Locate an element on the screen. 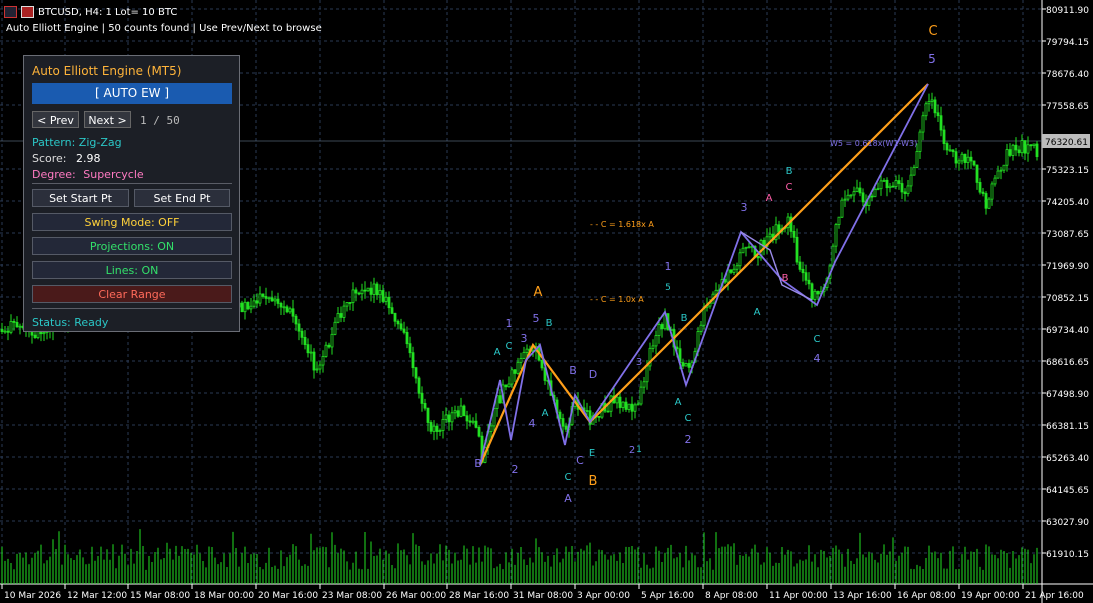  price-tick-label: 75323.15 is located at coordinates (1067, 171).